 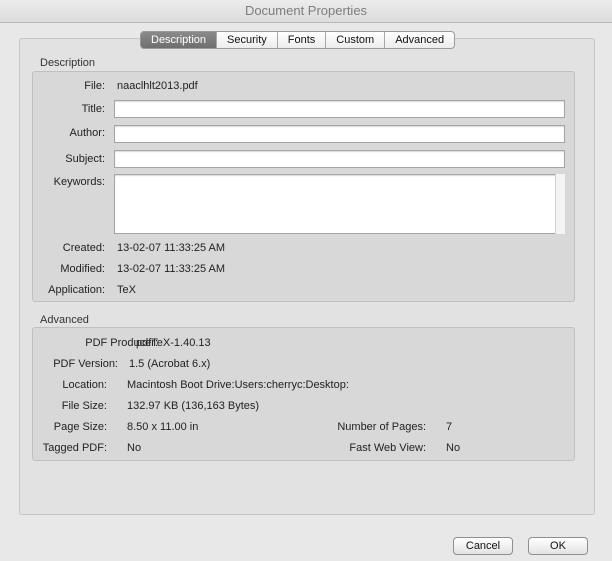 I want to click on subject-label: Subject:, so click(x=85, y=159).